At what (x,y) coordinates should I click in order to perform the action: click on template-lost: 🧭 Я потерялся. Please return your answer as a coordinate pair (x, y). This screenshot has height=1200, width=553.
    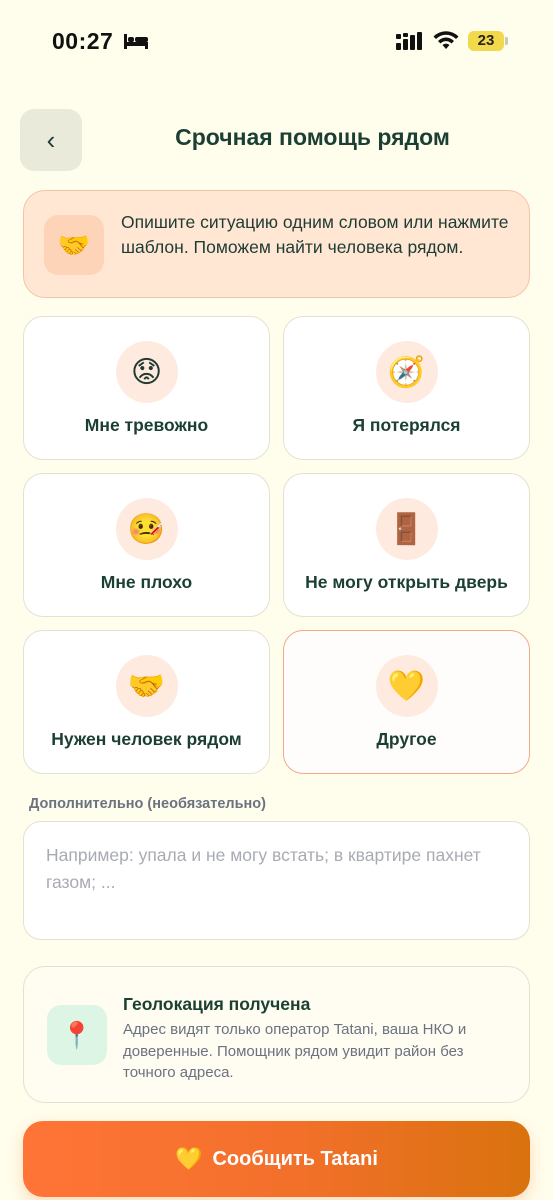
    Looking at the image, I should click on (406, 388).